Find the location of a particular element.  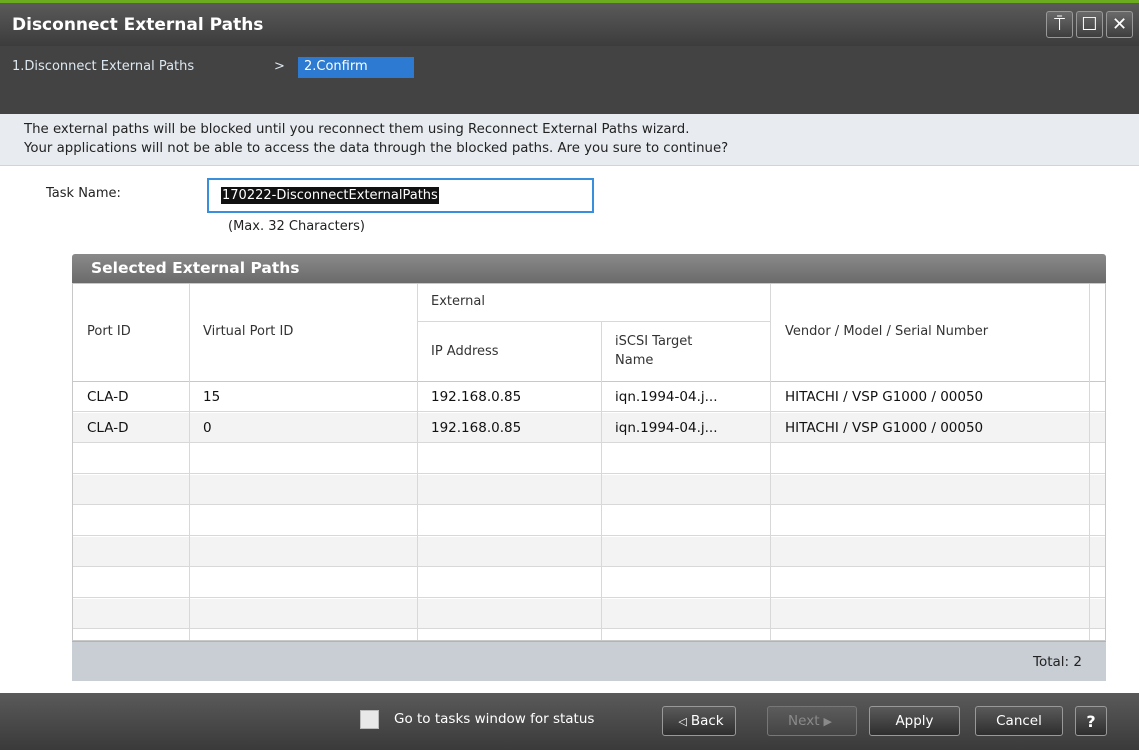

apply-button: Apply is located at coordinates (914, 721).